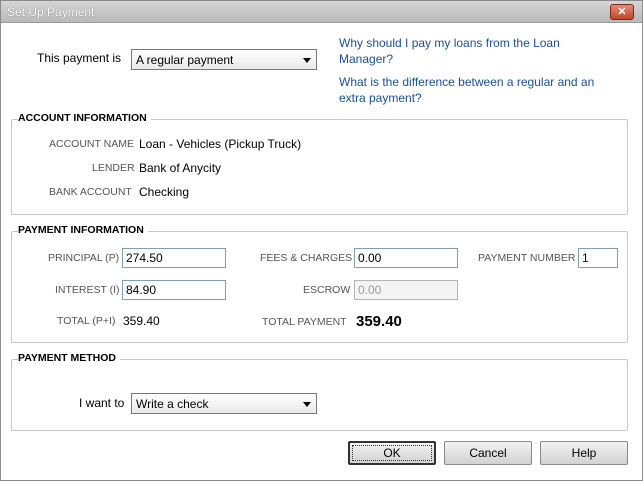 This screenshot has height=481, width=643. Describe the element at coordinates (174, 258) in the screenshot. I see `principal-input: 274.50` at that location.